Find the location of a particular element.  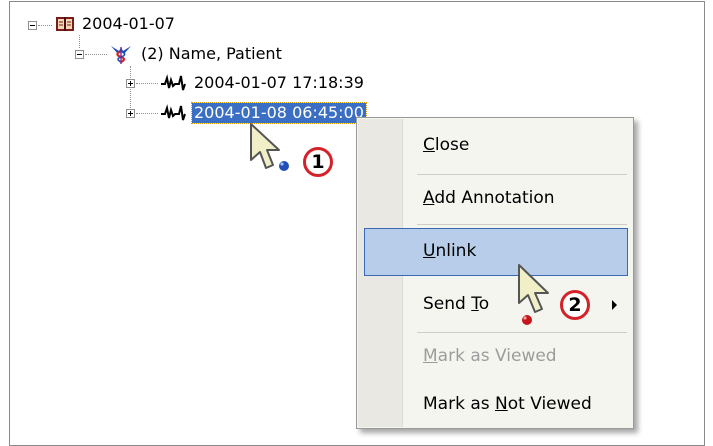

menu-item-send-to-label: Send To is located at coordinates (456, 304).